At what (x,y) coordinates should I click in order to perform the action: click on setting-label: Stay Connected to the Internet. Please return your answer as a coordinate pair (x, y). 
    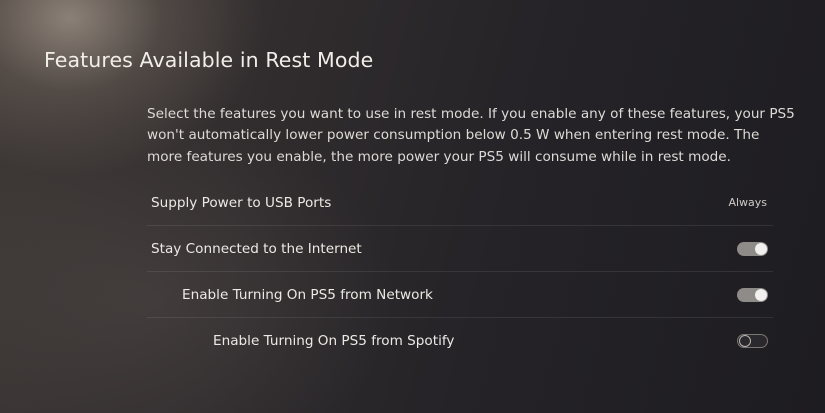
    Looking at the image, I should click on (256, 248).